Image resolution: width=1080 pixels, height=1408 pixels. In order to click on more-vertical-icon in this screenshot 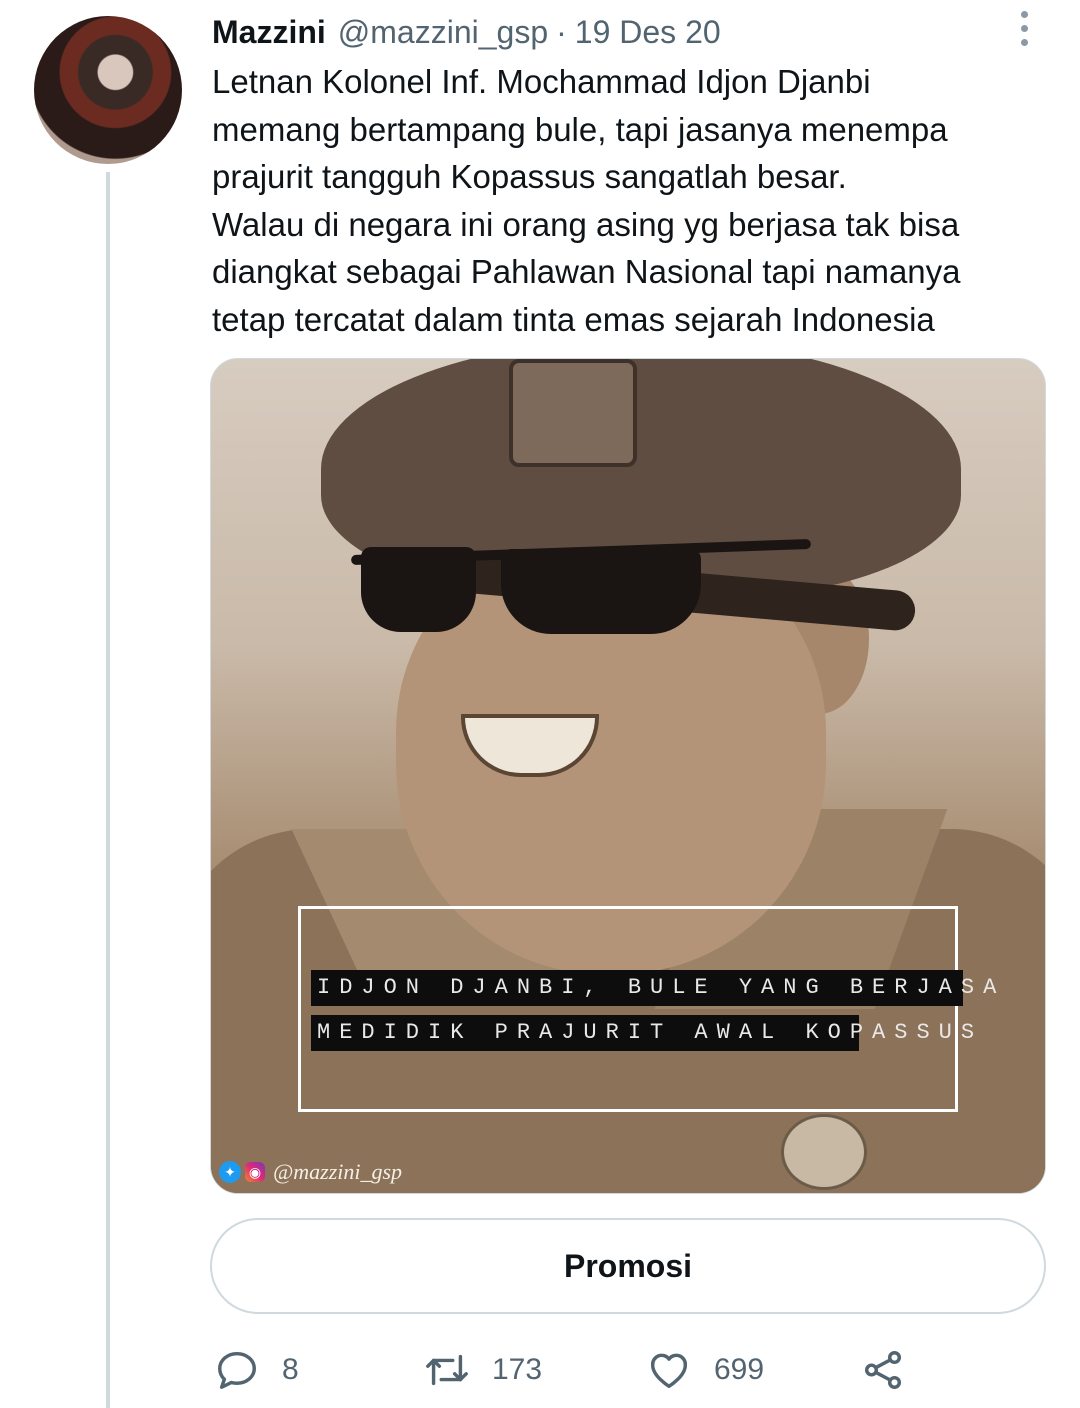, I will do `click(1024, 28)`.